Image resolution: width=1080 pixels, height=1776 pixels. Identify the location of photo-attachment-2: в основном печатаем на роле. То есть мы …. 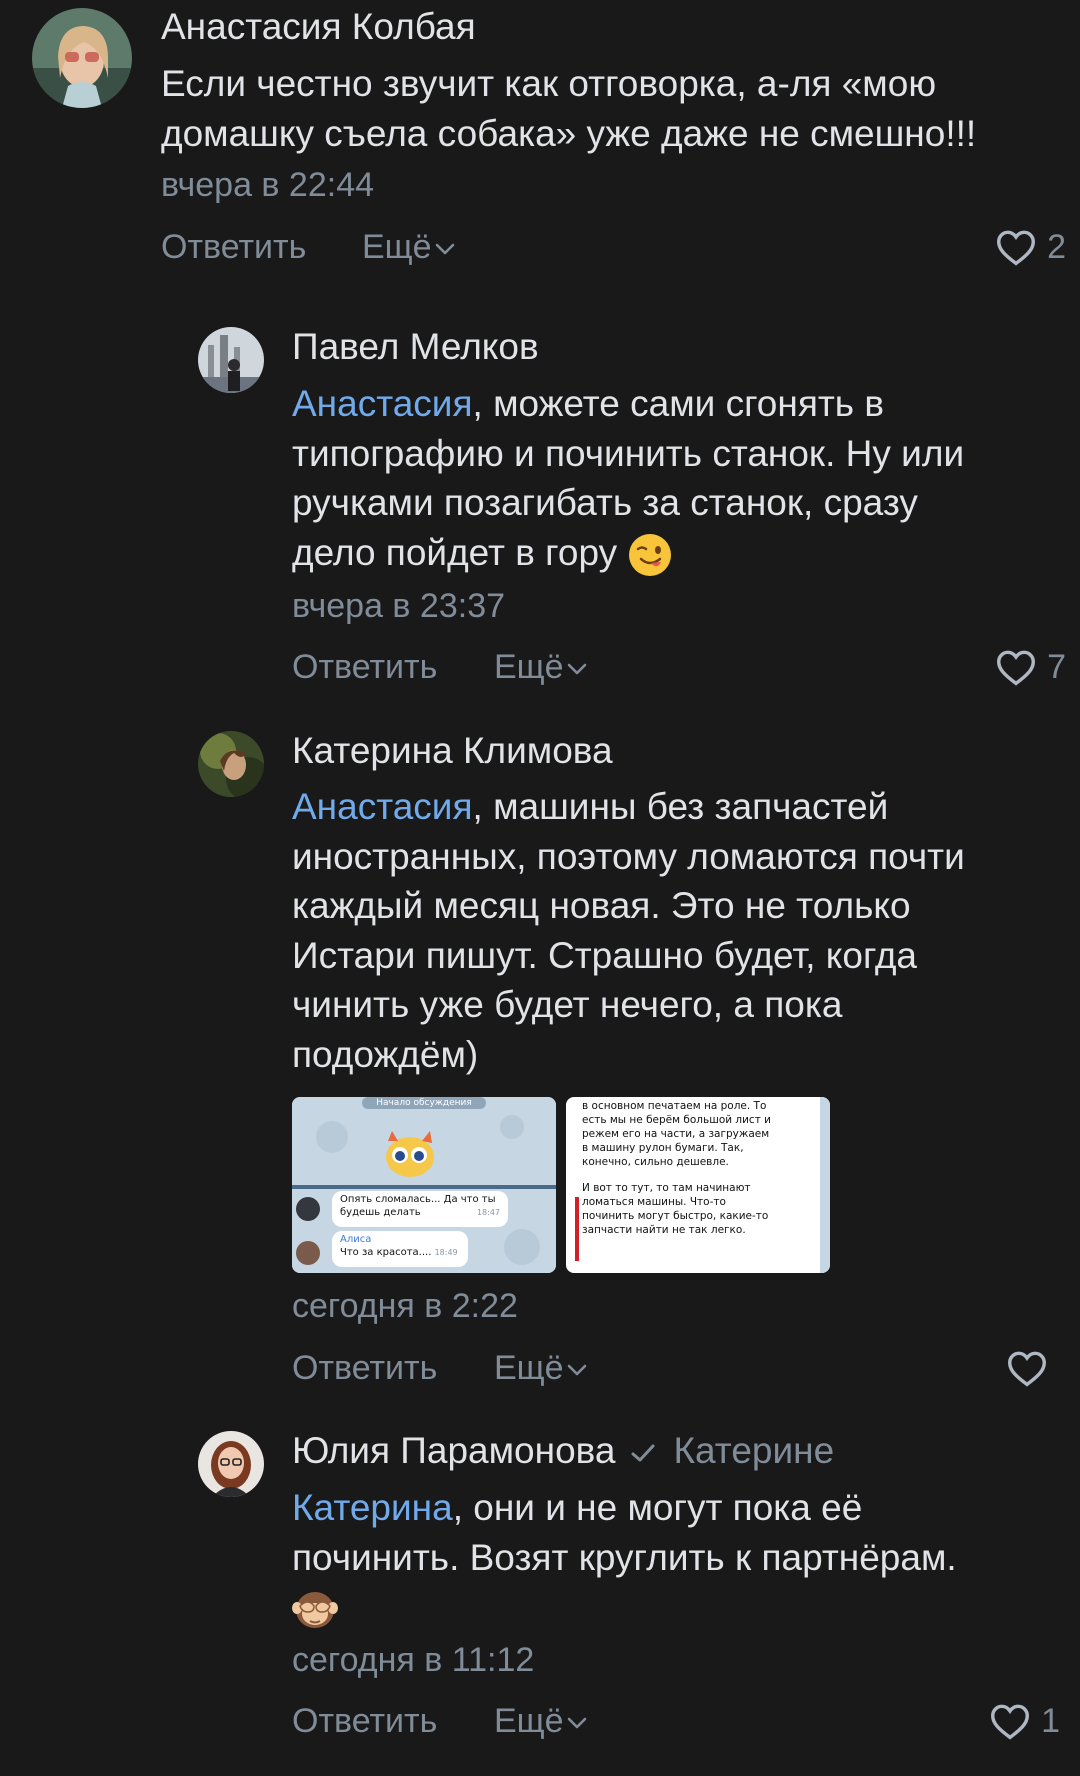
(698, 1185).